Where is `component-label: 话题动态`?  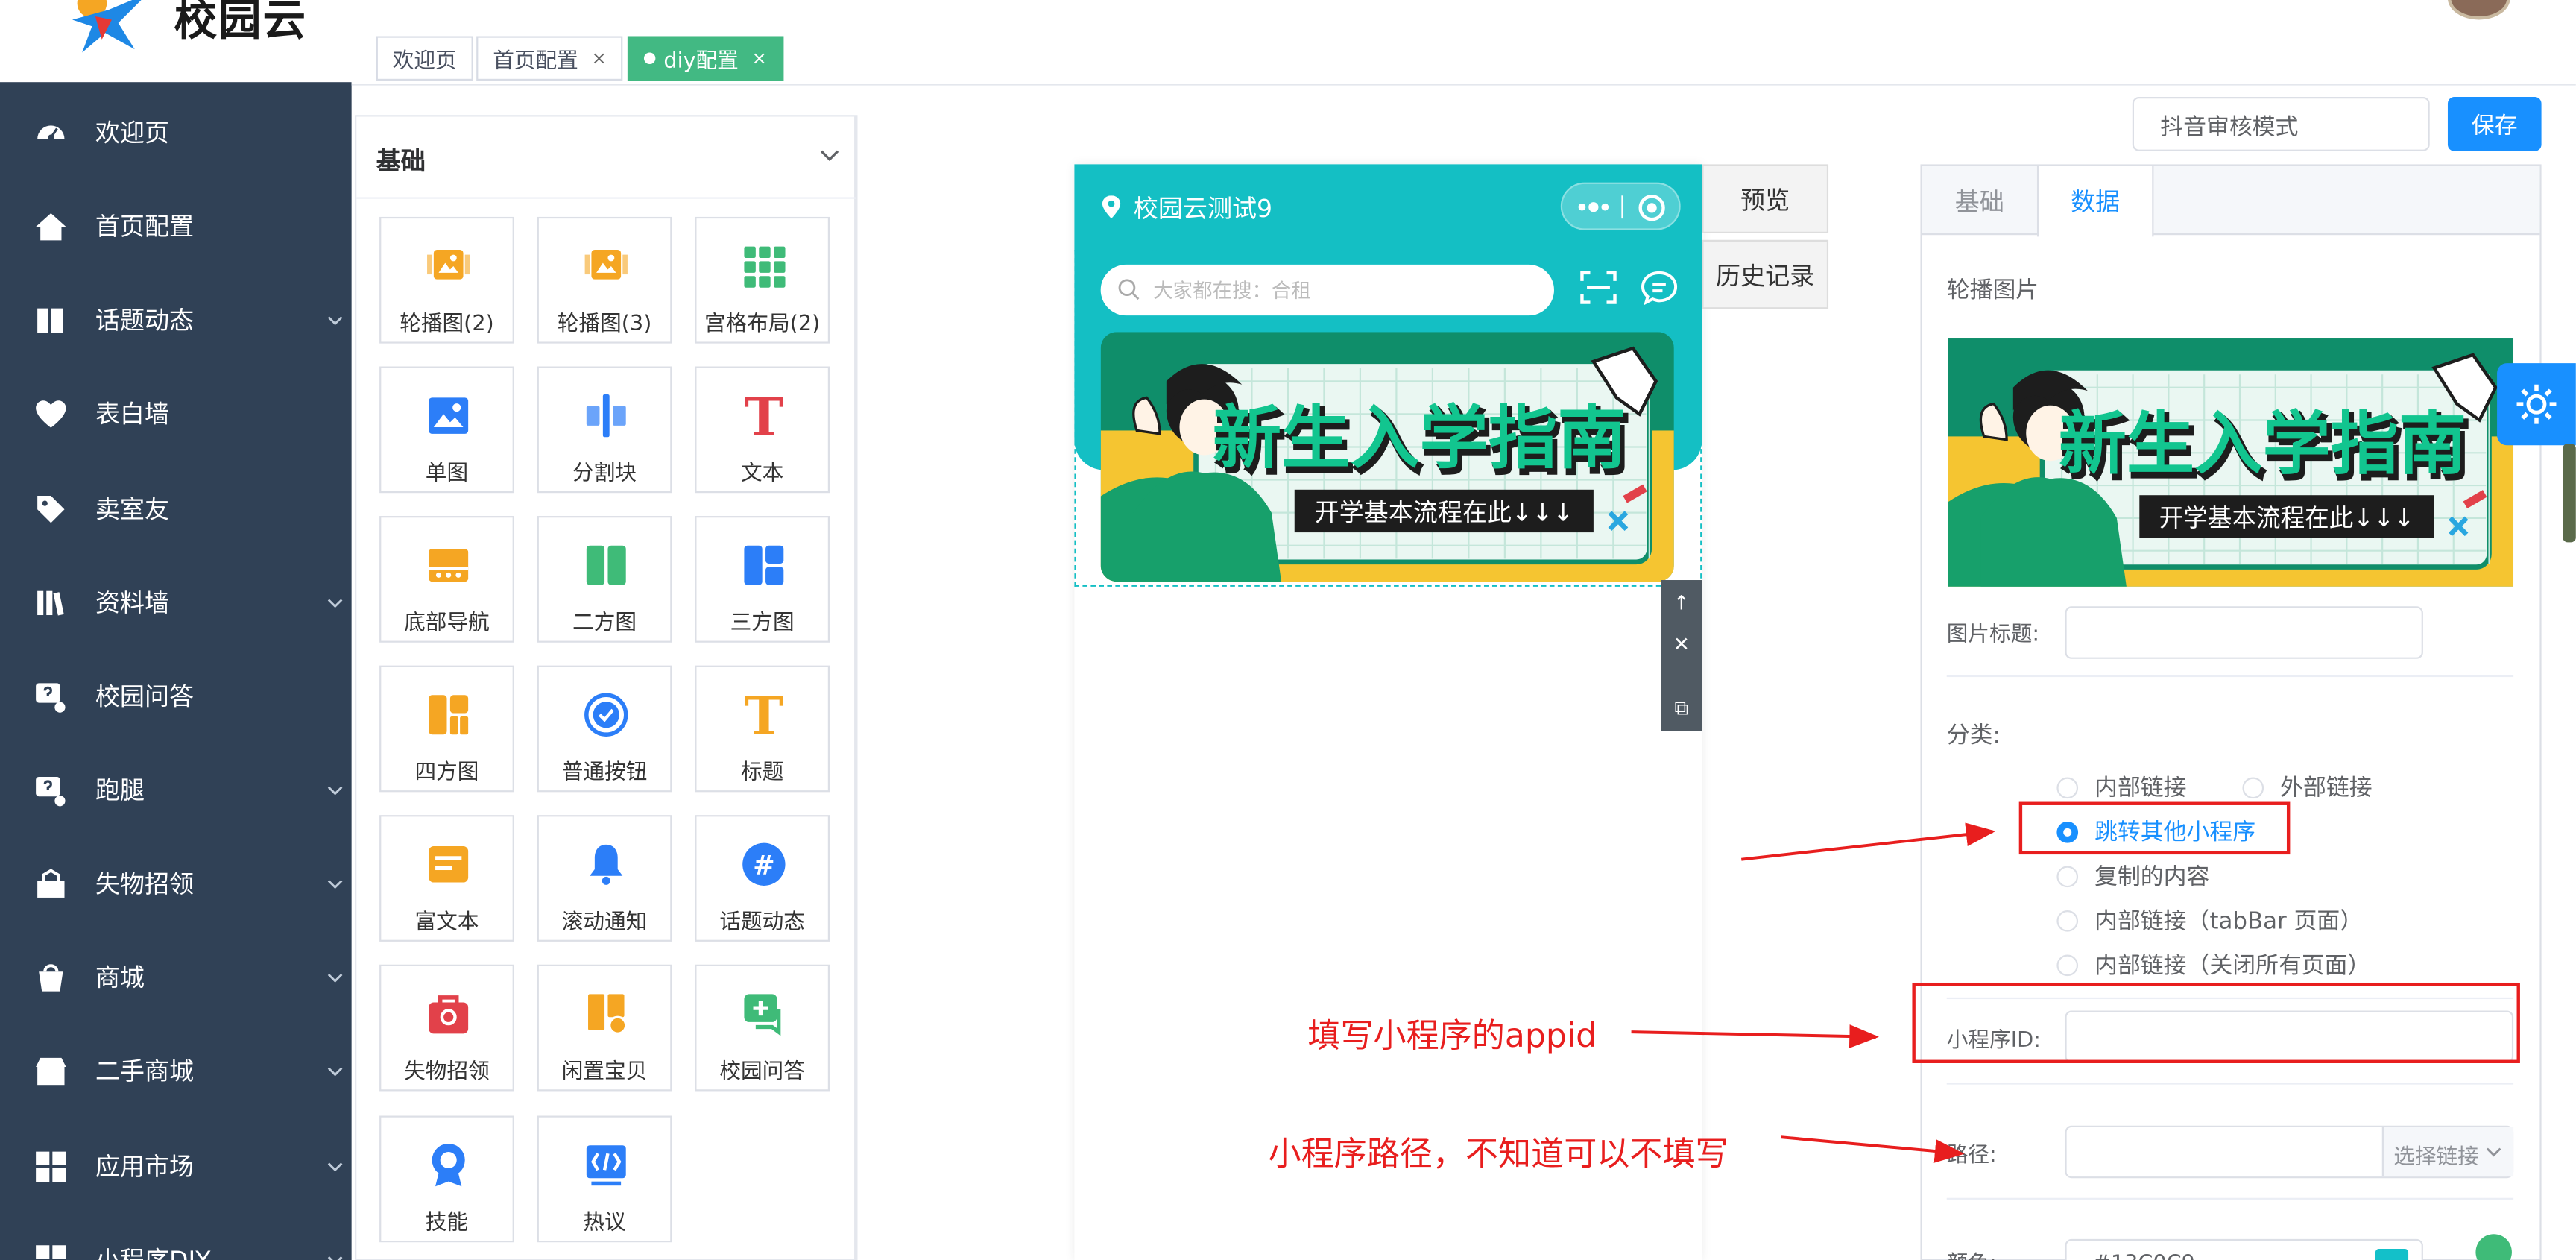
component-label: 话题动态 is located at coordinates (762, 923).